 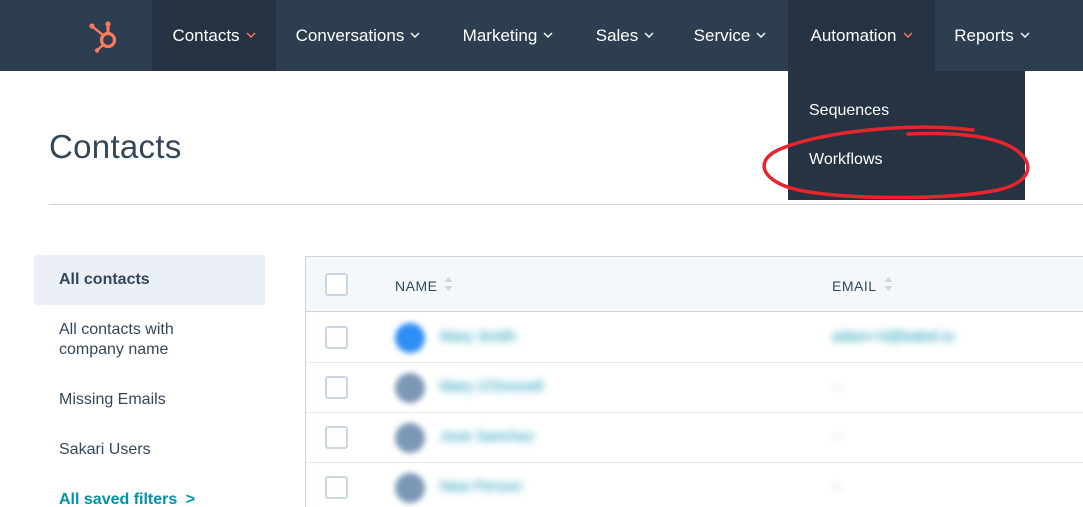 I want to click on table-row: Mary O'Donnell --, so click(x=694, y=388).